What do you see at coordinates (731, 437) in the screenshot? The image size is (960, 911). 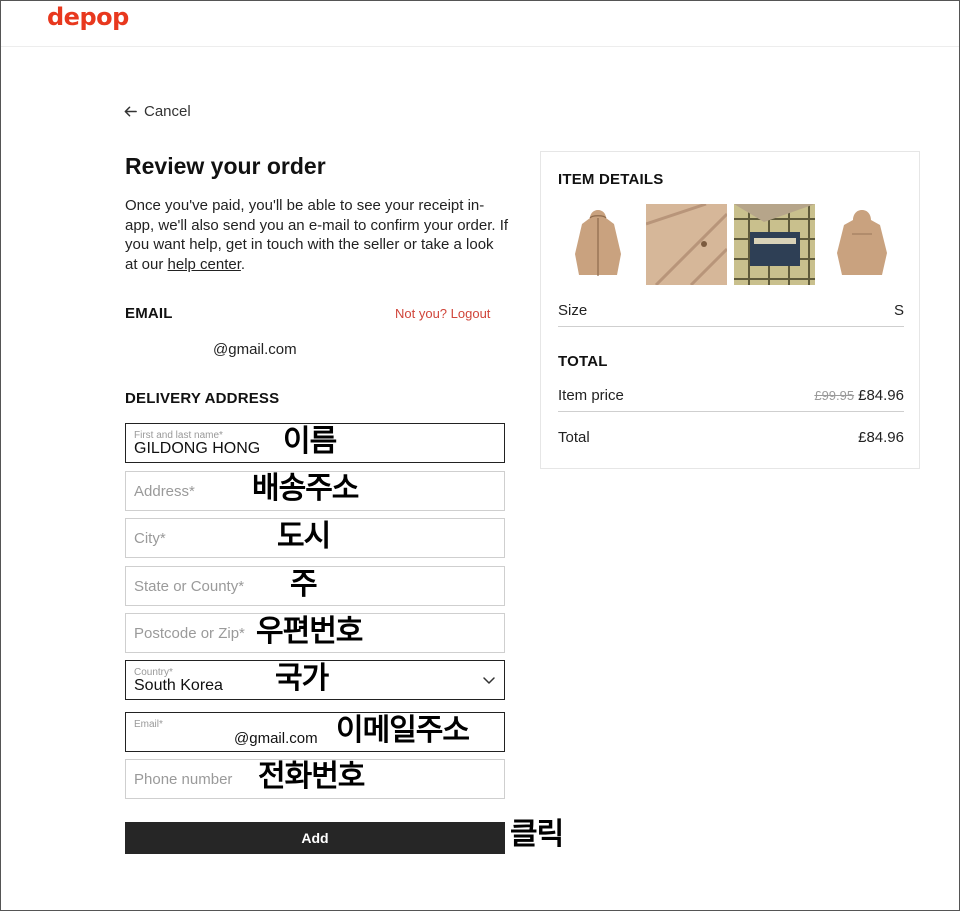 I see `total-row: Total £84.96` at bounding box center [731, 437].